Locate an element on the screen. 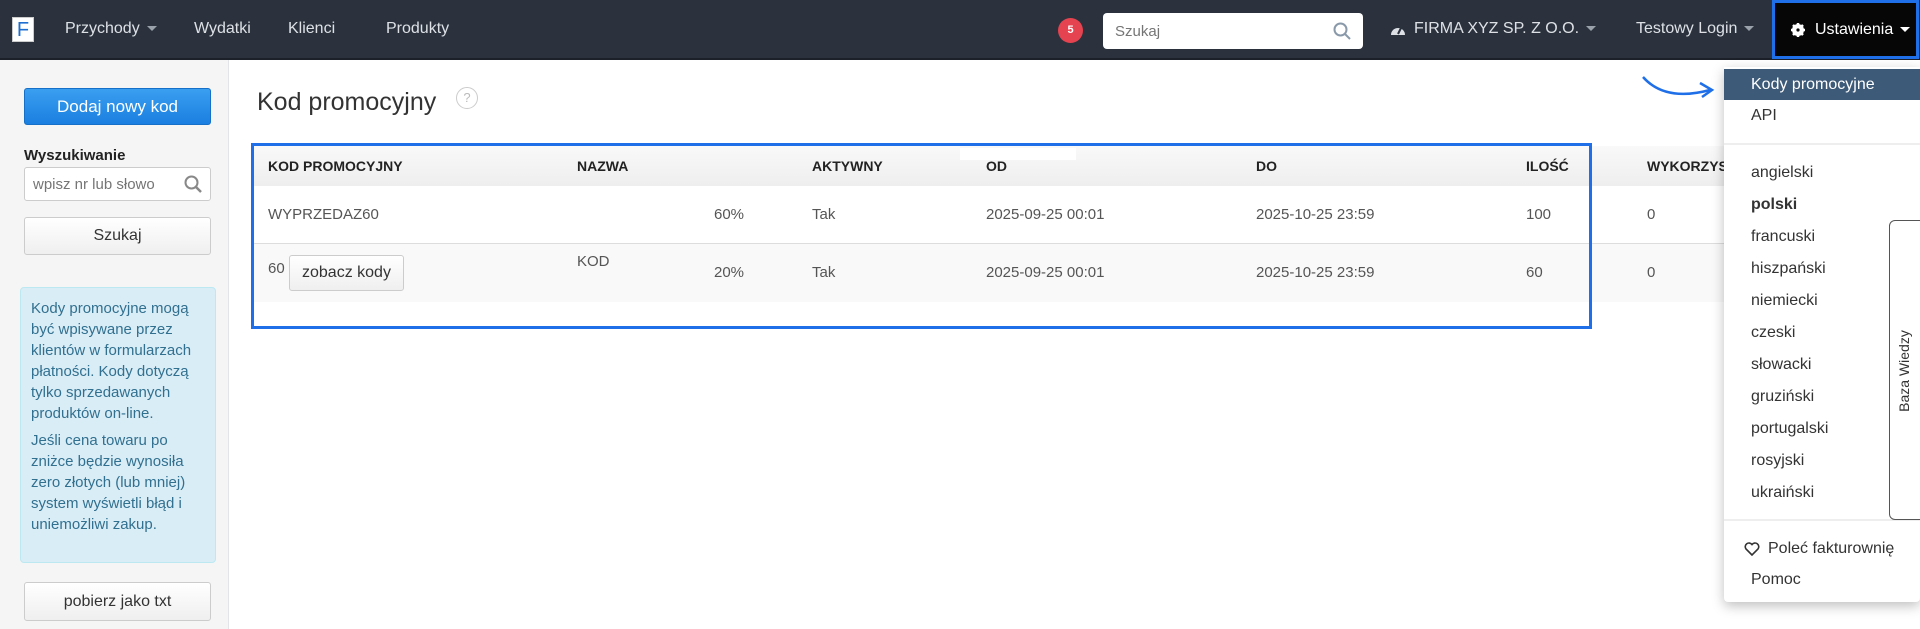 The height and width of the screenshot is (629, 1920). knowledge-base-label: Baza Wiedzy is located at coordinates (1904, 371).